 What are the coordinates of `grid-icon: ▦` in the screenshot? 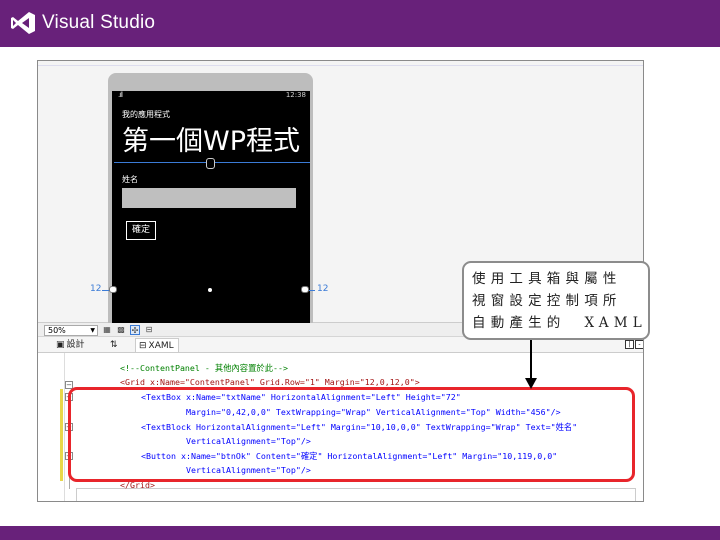 It's located at (107, 330).